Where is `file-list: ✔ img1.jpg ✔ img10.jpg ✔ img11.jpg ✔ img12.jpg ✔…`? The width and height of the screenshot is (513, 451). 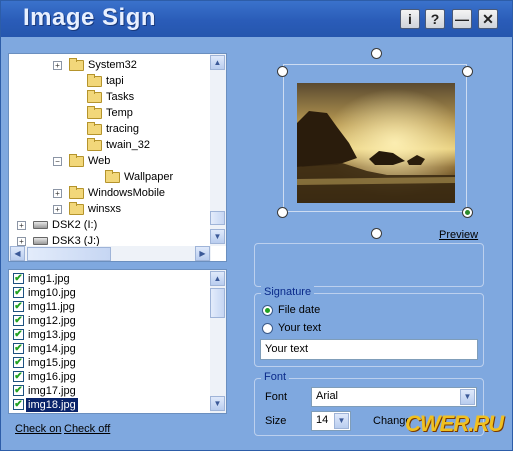 file-list: ✔ img1.jpg ✔ img10.jpg ✔ img11.jpg ✔ img12.jpg ✔… is located at coordinates (117, 341).